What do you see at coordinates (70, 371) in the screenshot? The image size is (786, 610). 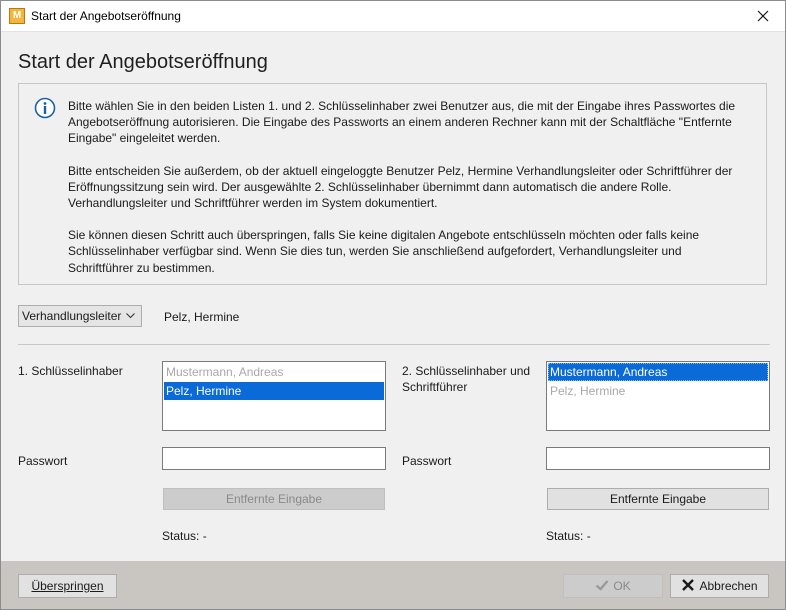 I see `key-holder-1-label: 1. Schlüsselinhaber` at bounding box center [70, 371].